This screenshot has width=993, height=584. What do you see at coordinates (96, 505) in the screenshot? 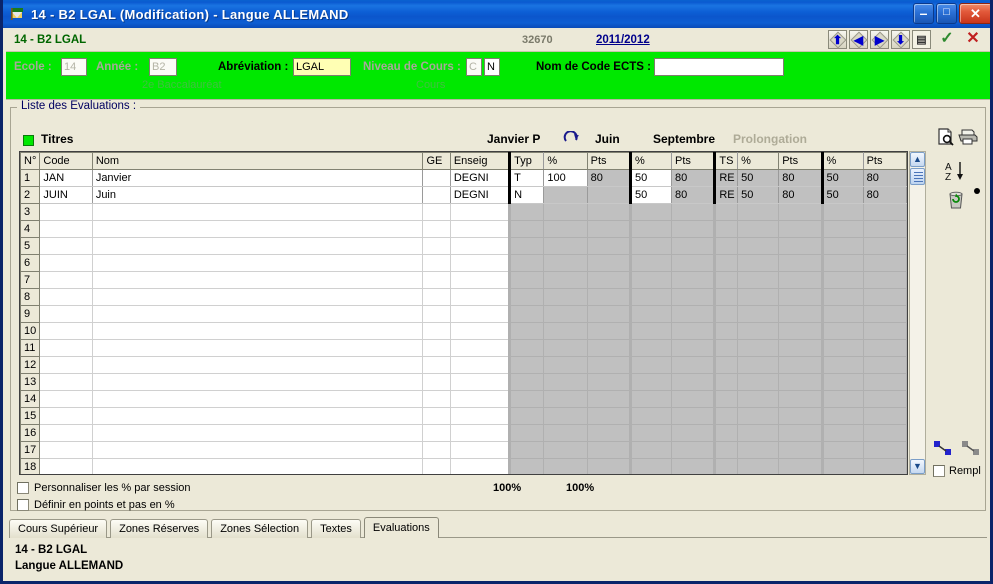
I see `definir-points-checkbox-group: Définir en points et pas en %` at bounding box center [96, 505].